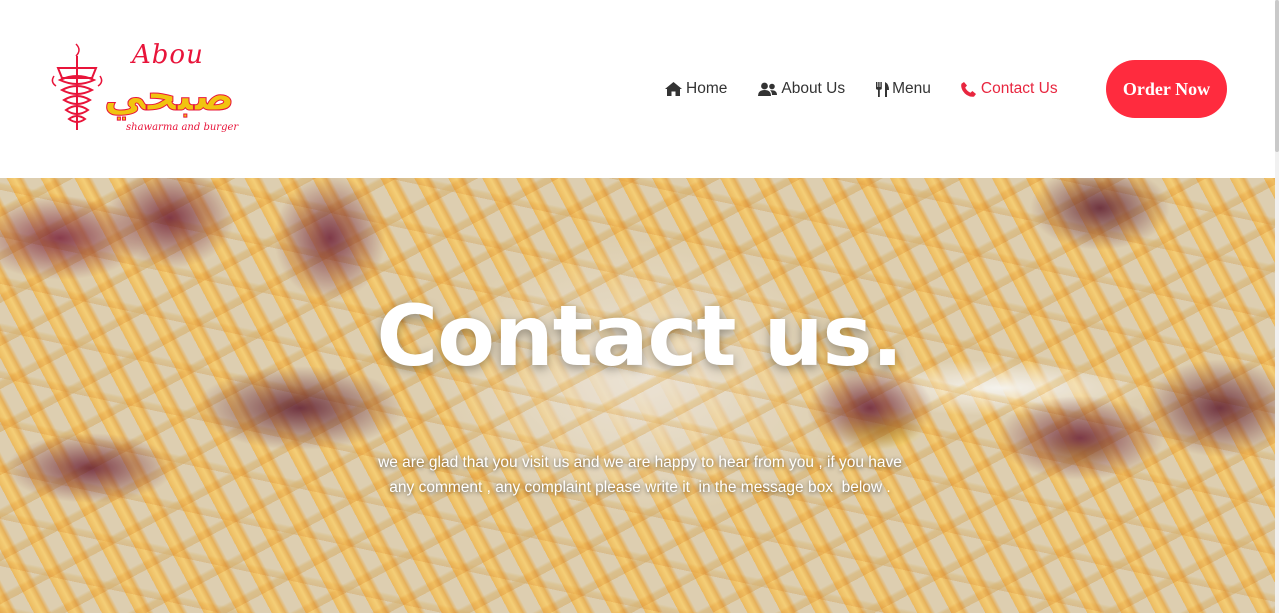 The height and width of the screenshot is (613, 1279). What do you see at coordinates (1277, 76) in the screenshot?
I see `scrollbar-thumb` at bounding box center [1277, 76].